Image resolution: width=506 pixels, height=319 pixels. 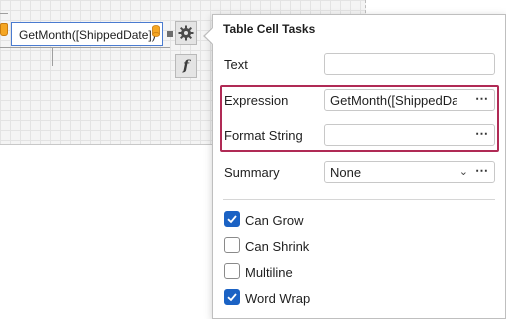 I want to click on text-label: Text, so click(x=236, y=64).